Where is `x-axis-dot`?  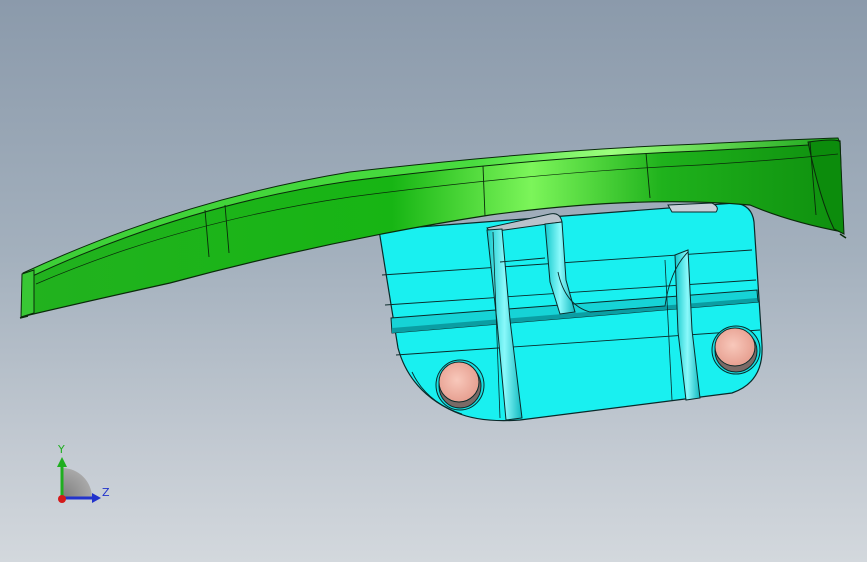
x-axis-dot is located at coordinates (62, 499).